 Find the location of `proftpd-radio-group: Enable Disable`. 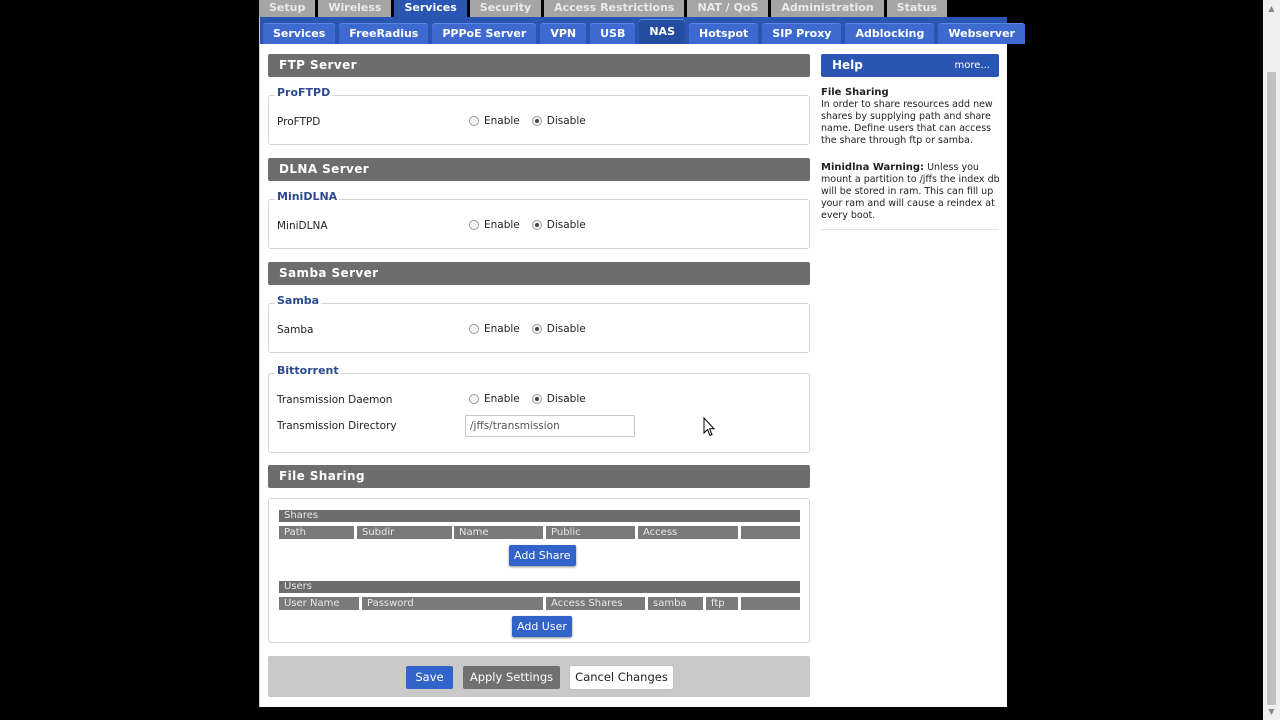

proftpd-radio-group: Enable Disable is located at coordinates (533, 121).